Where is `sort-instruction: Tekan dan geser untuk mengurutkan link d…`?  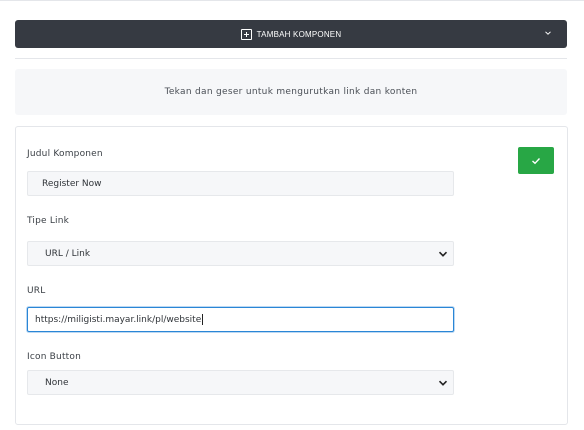
sort-instruction: Tekan dan geser untuk mengurutkan link d… is located at coordinates (291, 92).